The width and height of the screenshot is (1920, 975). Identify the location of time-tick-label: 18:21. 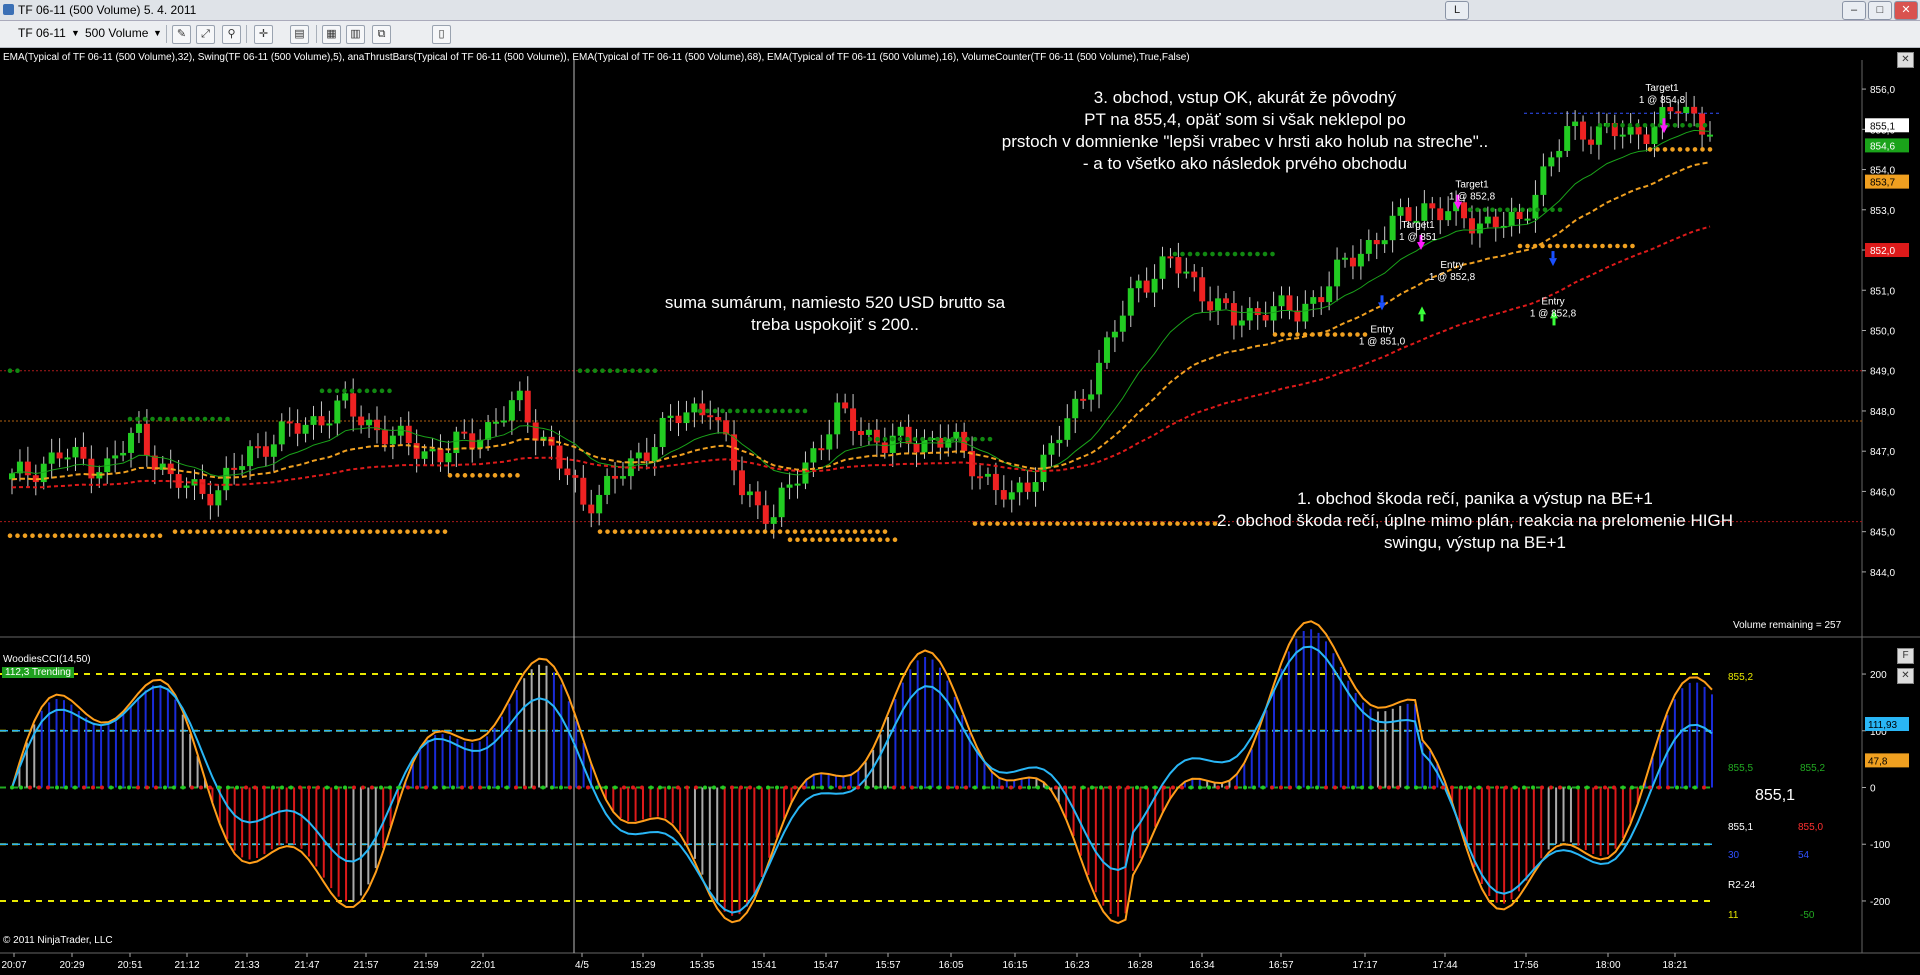
(1674, 965).